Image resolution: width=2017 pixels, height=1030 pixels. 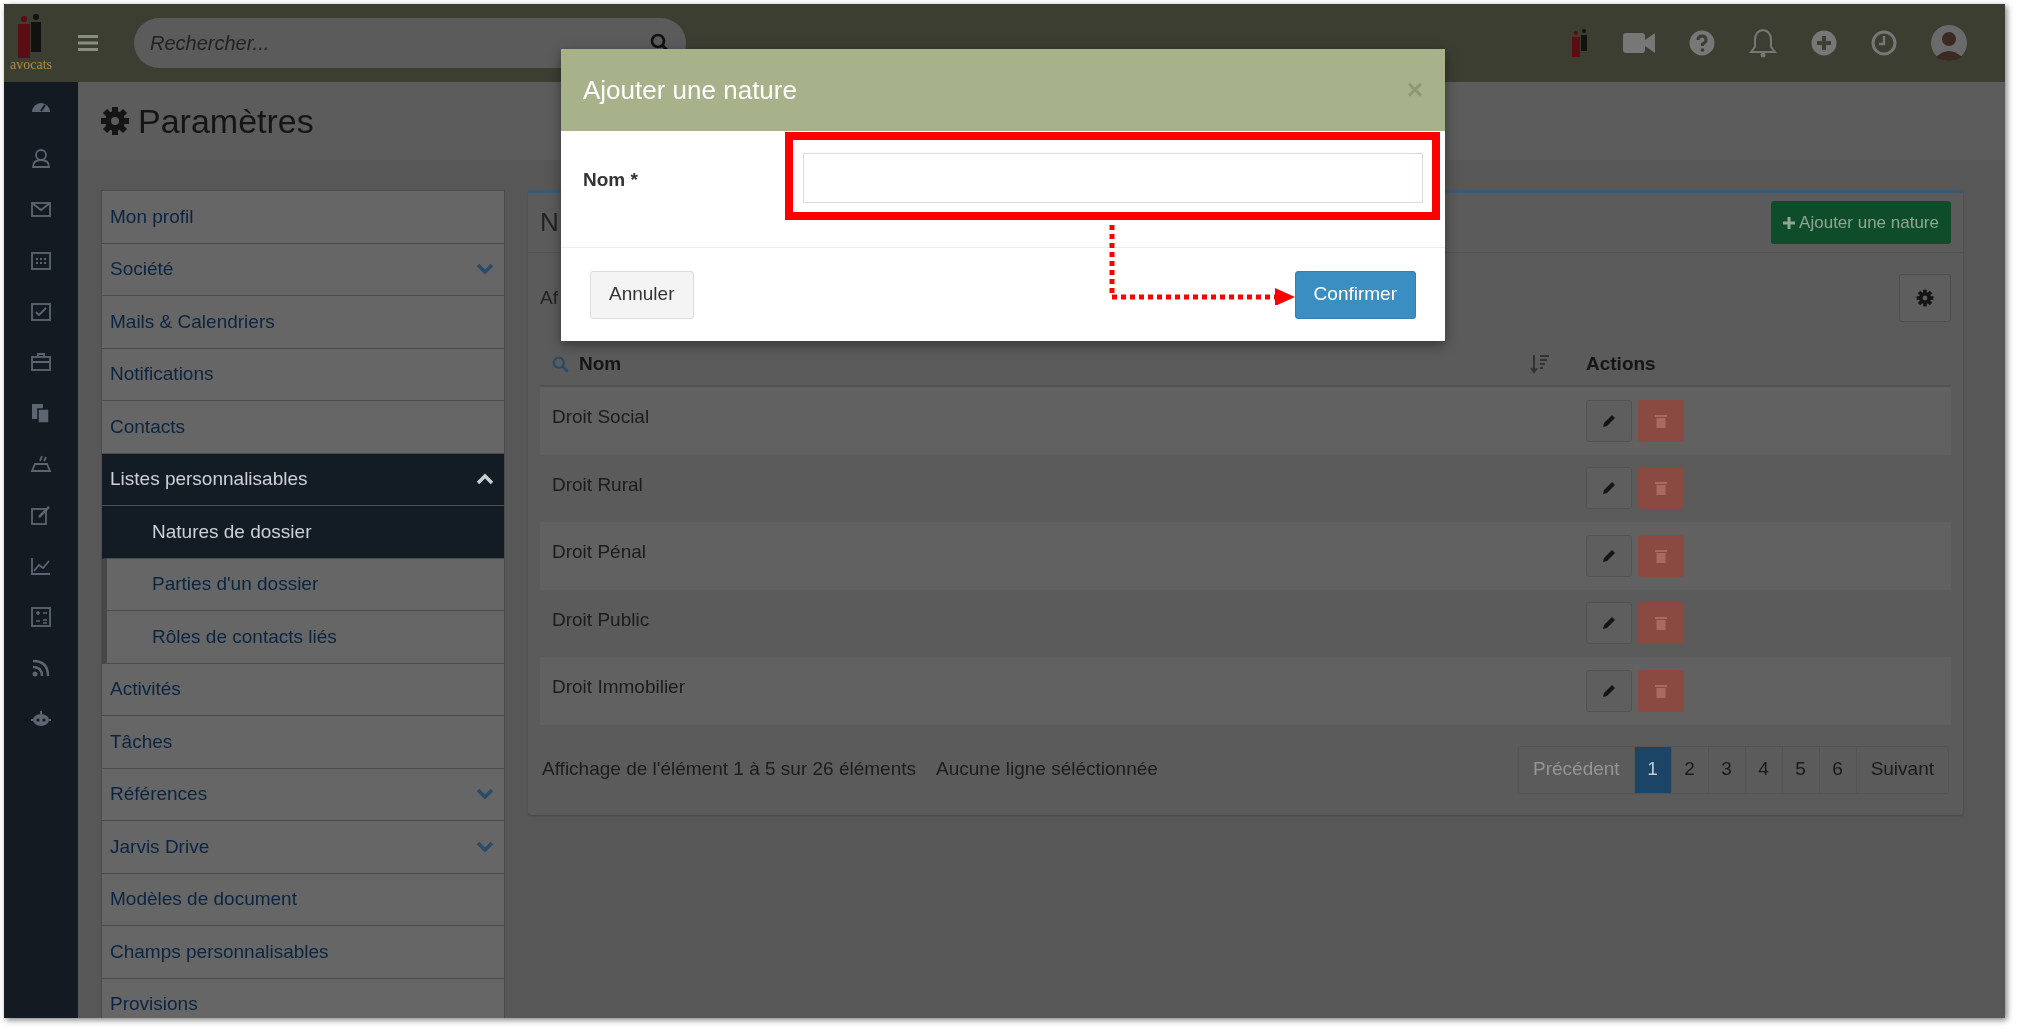 I want to click on calendar-icon, so click(x=41, y=260).